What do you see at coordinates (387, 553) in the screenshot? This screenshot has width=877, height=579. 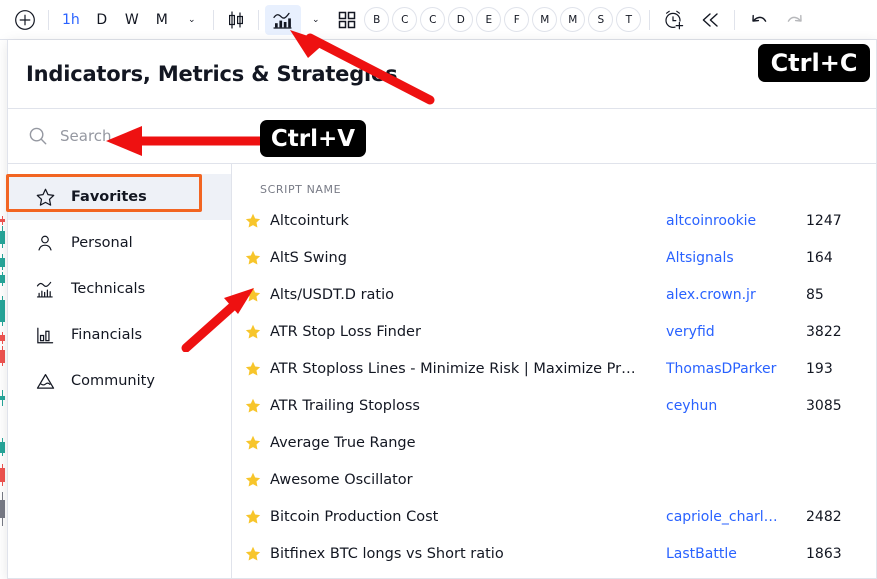 I see `script-name: Bitfinex BTC longs vs Short ratio` at bounding box center [387, 553].